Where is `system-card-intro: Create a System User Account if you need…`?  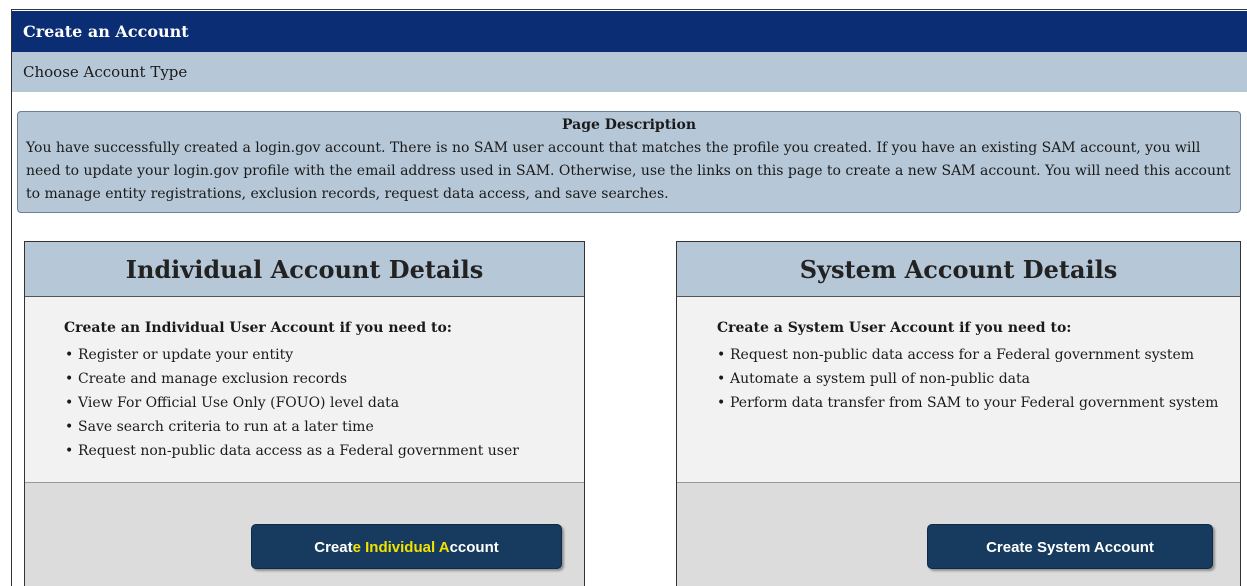
system-card-intro: Create a System User Account if you need… is located at coordinates (894, 328).